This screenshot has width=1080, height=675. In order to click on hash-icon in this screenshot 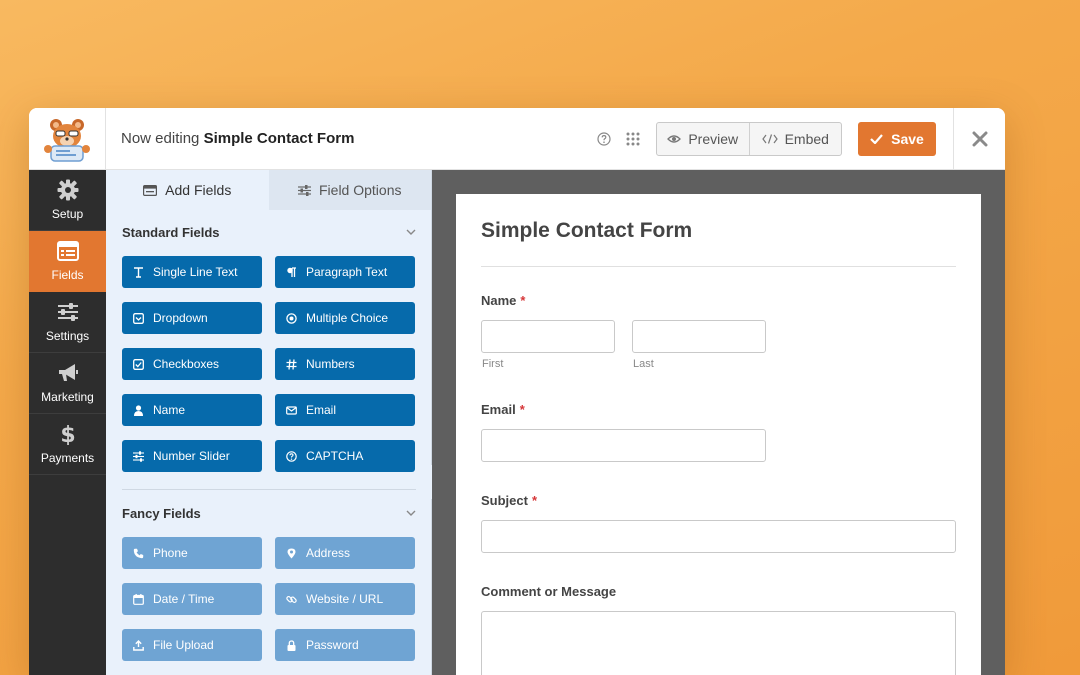, I will do `click(291, 364)`.